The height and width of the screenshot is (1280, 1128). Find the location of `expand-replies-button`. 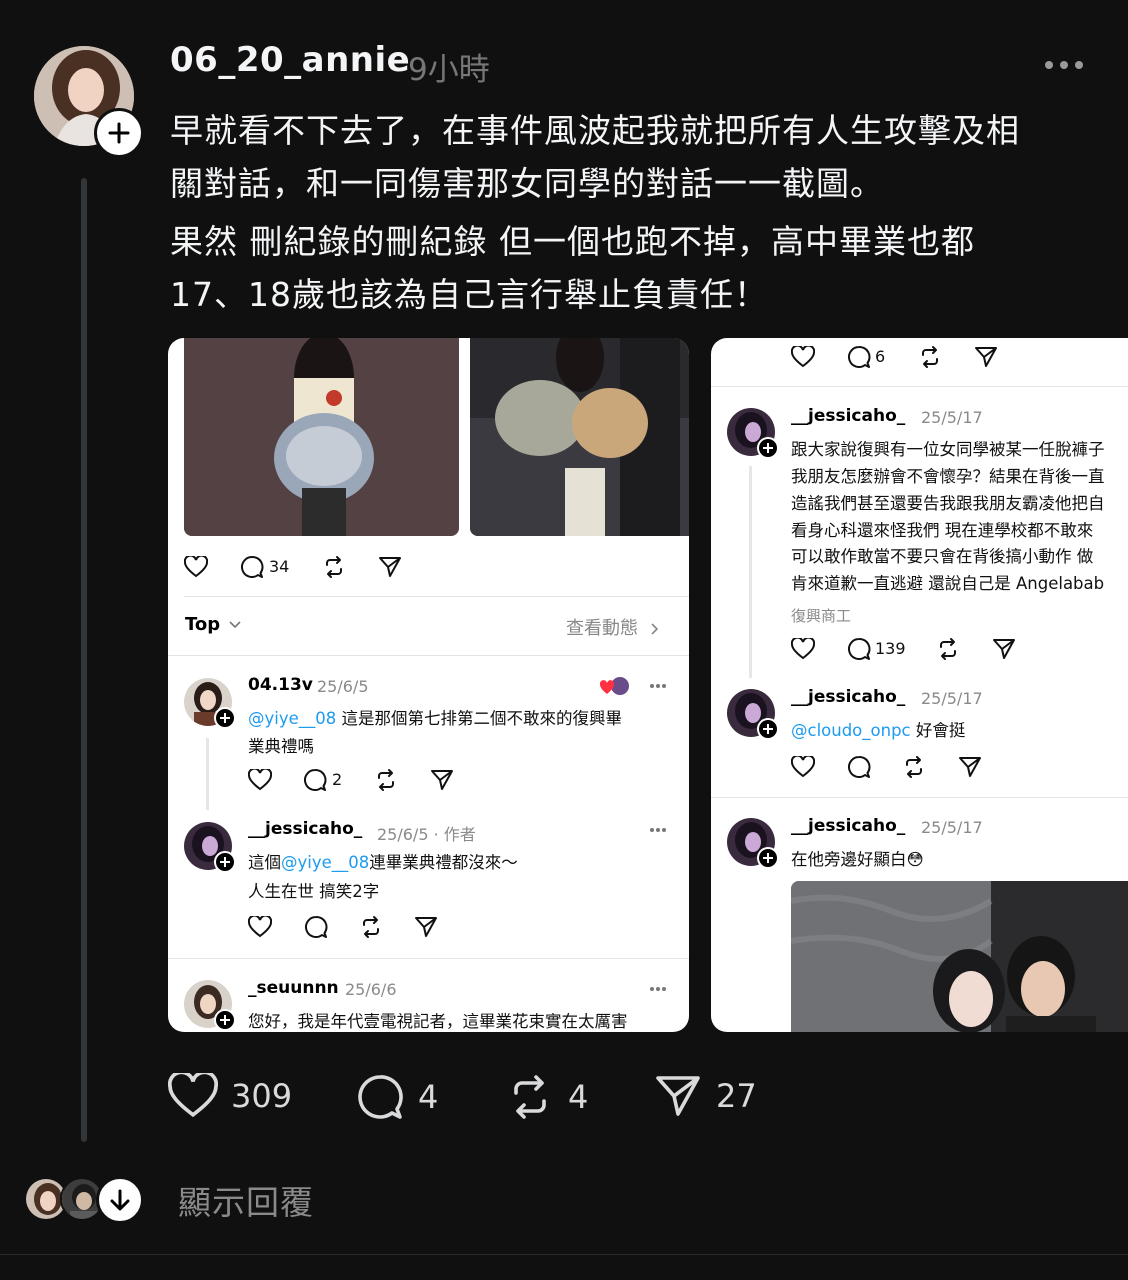

expand-replies-button is located at coordinates (120, 1200).